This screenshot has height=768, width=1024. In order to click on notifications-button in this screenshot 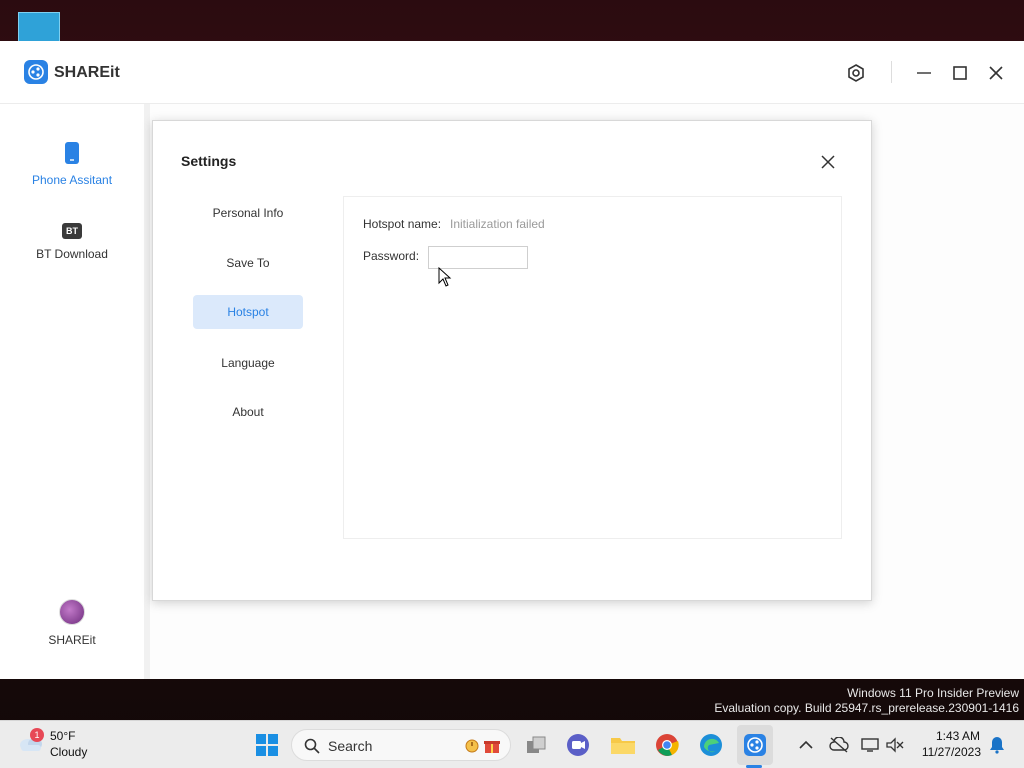, I will do `click(997, 745)`.